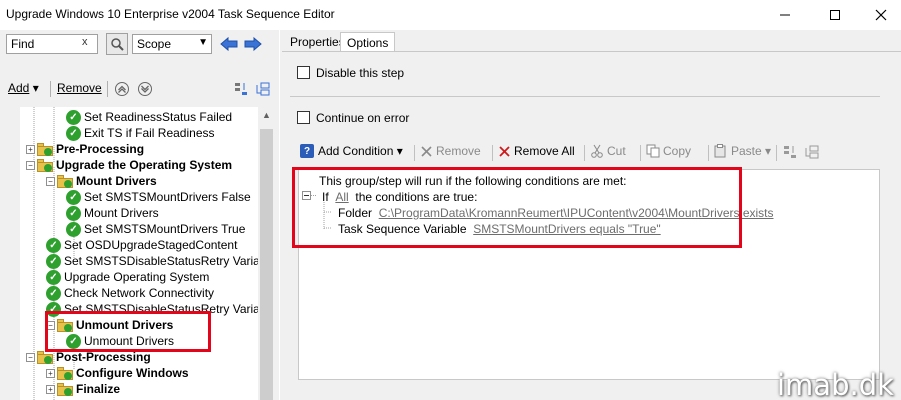 The width and height of the screenshot is (901, 400). What do you see at coordinates (85, 149) in the screenshot?
I see `tree-group: + Pre-Processing` at bounding box center [85, 149].